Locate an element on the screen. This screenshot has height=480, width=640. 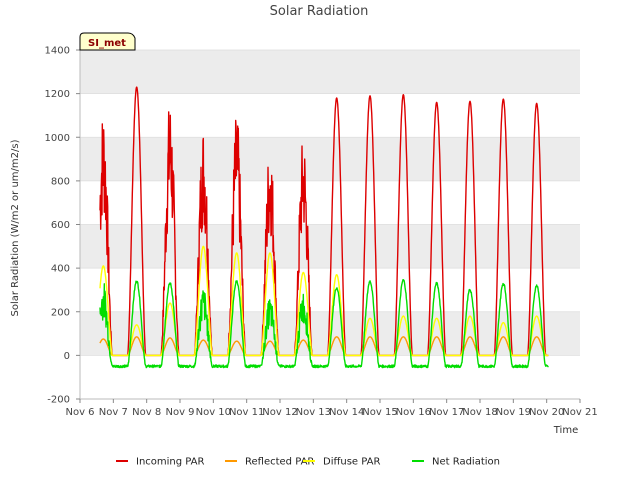
x-tick-label: Nov 12 is located at coordinates (279, 412).